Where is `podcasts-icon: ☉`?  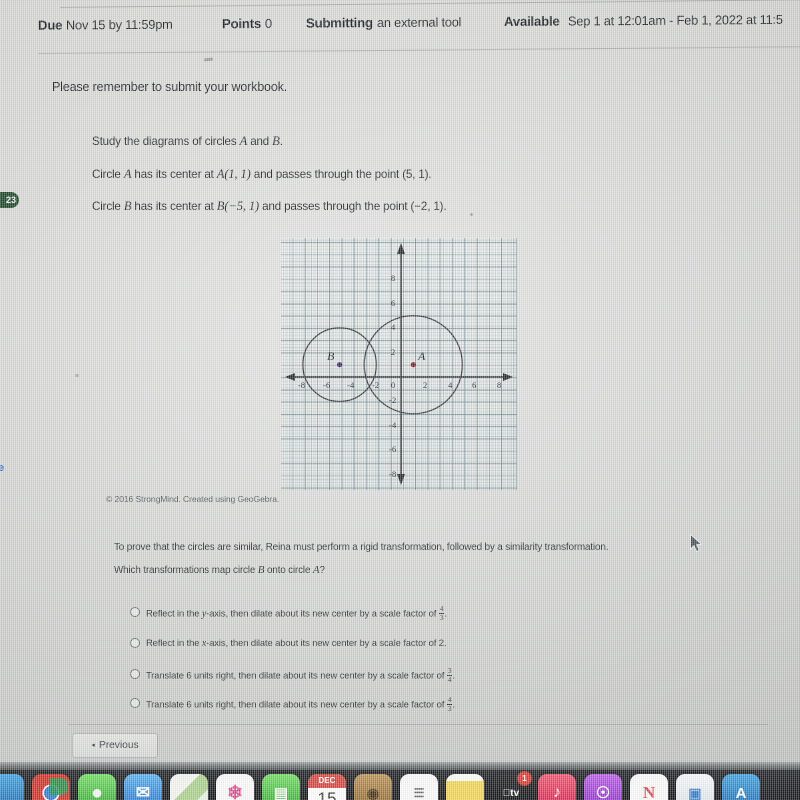 podcasts-icon: ☉ is located at coordinates (603, 787).